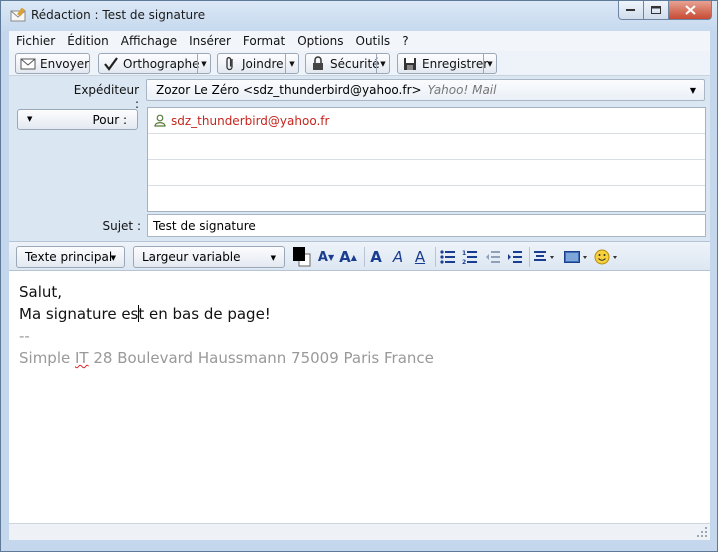  What do you see at coordinates (546, 257) in the screenshot?
I see `align-icon` at bounding box center [546, 257].